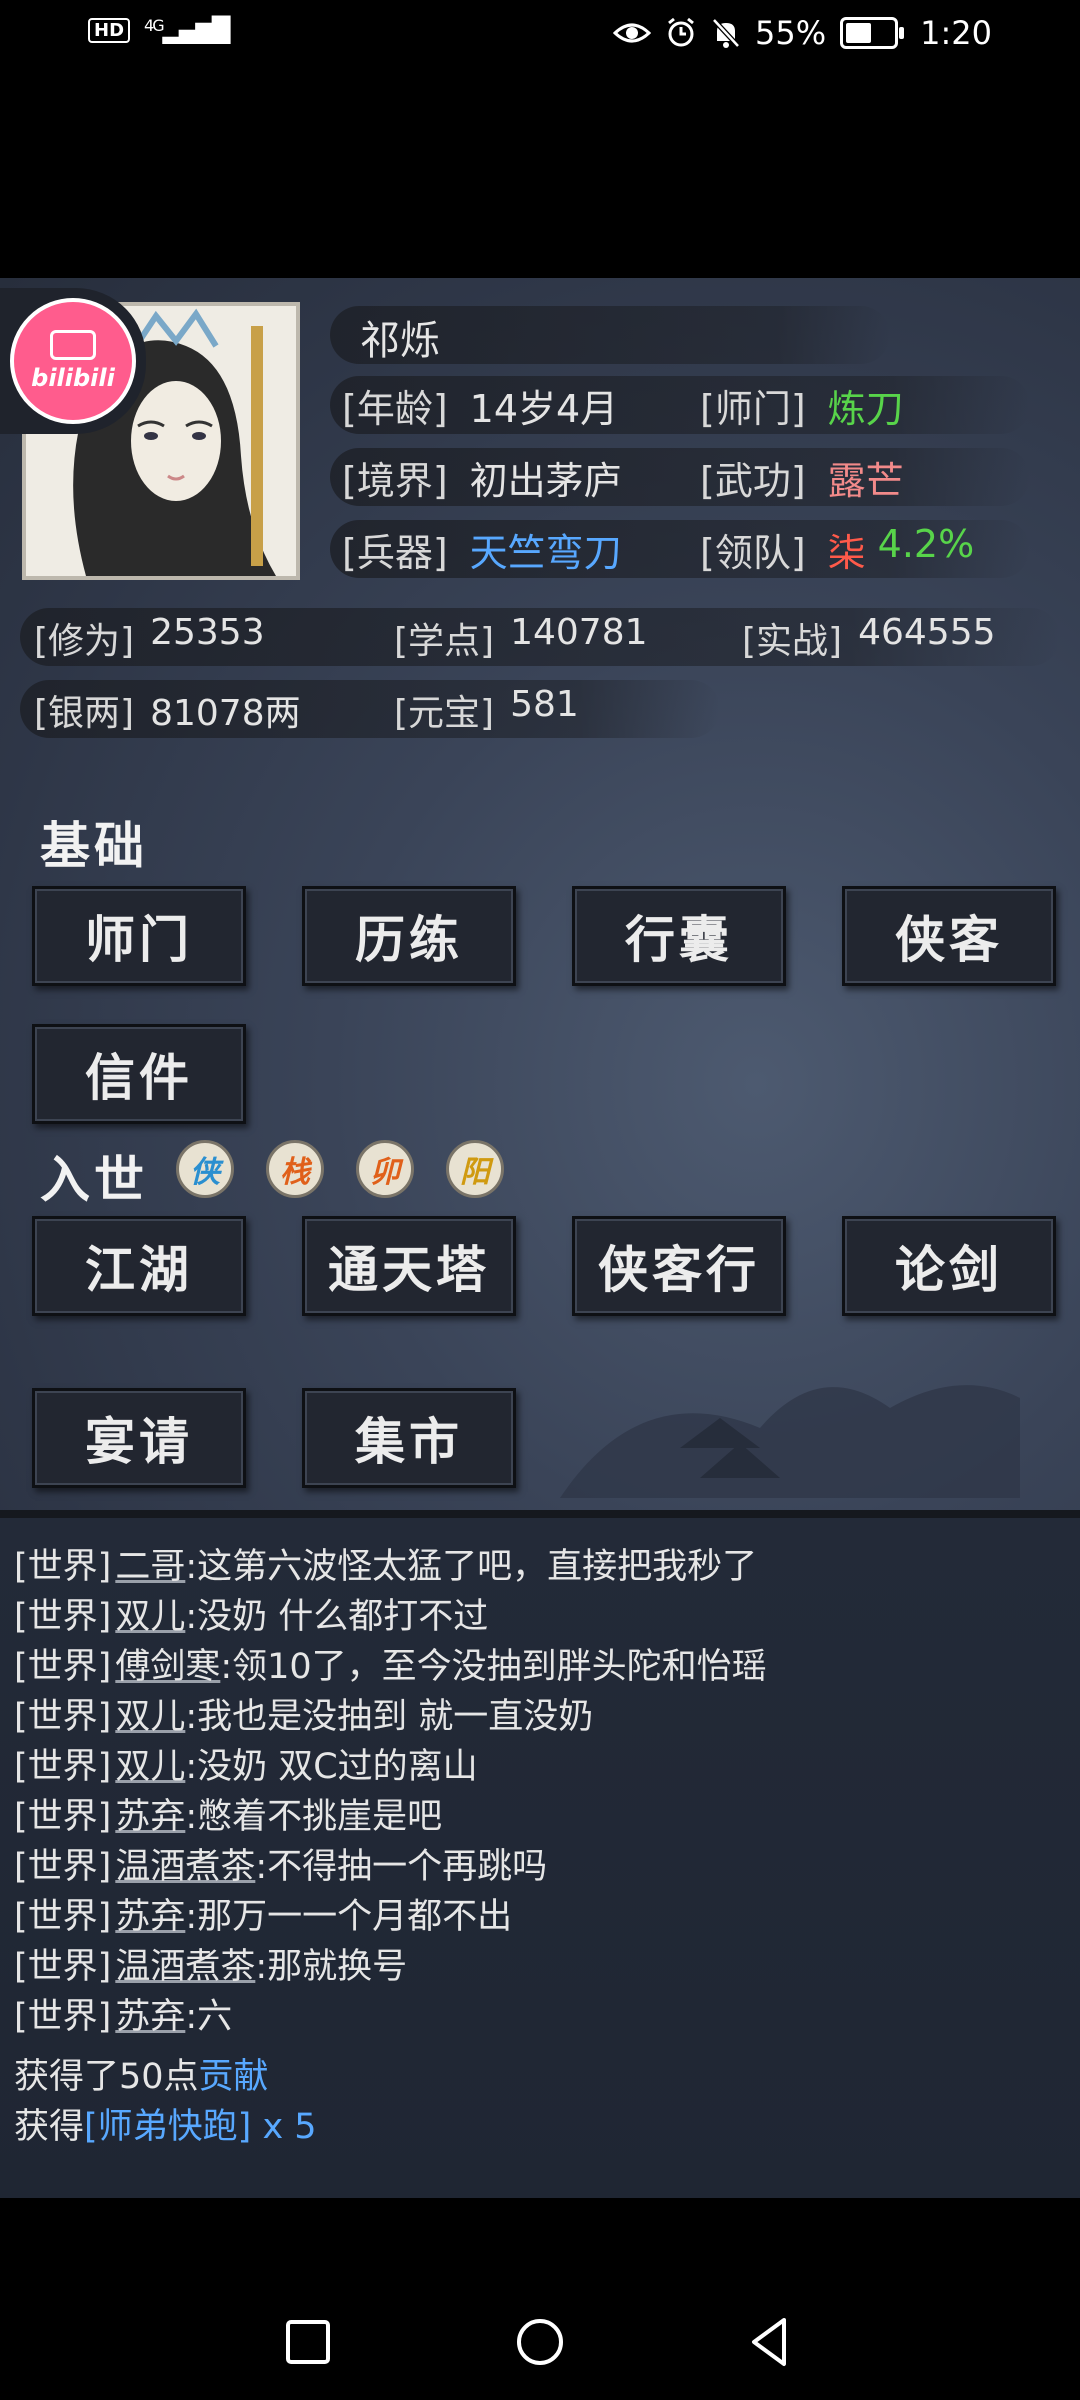 The height and width of the screenshot is (2400, 1080). What do you see at coordinates (385, 1169) in the screenshot?
I see `mao-badge-icon: 卯` at bounding box center [385, 1169].